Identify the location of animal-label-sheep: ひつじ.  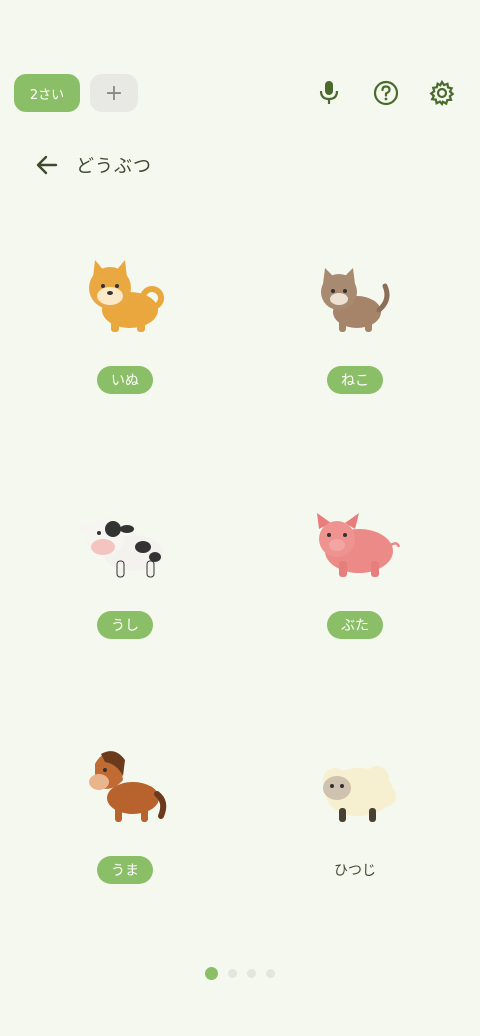
(355, 871).